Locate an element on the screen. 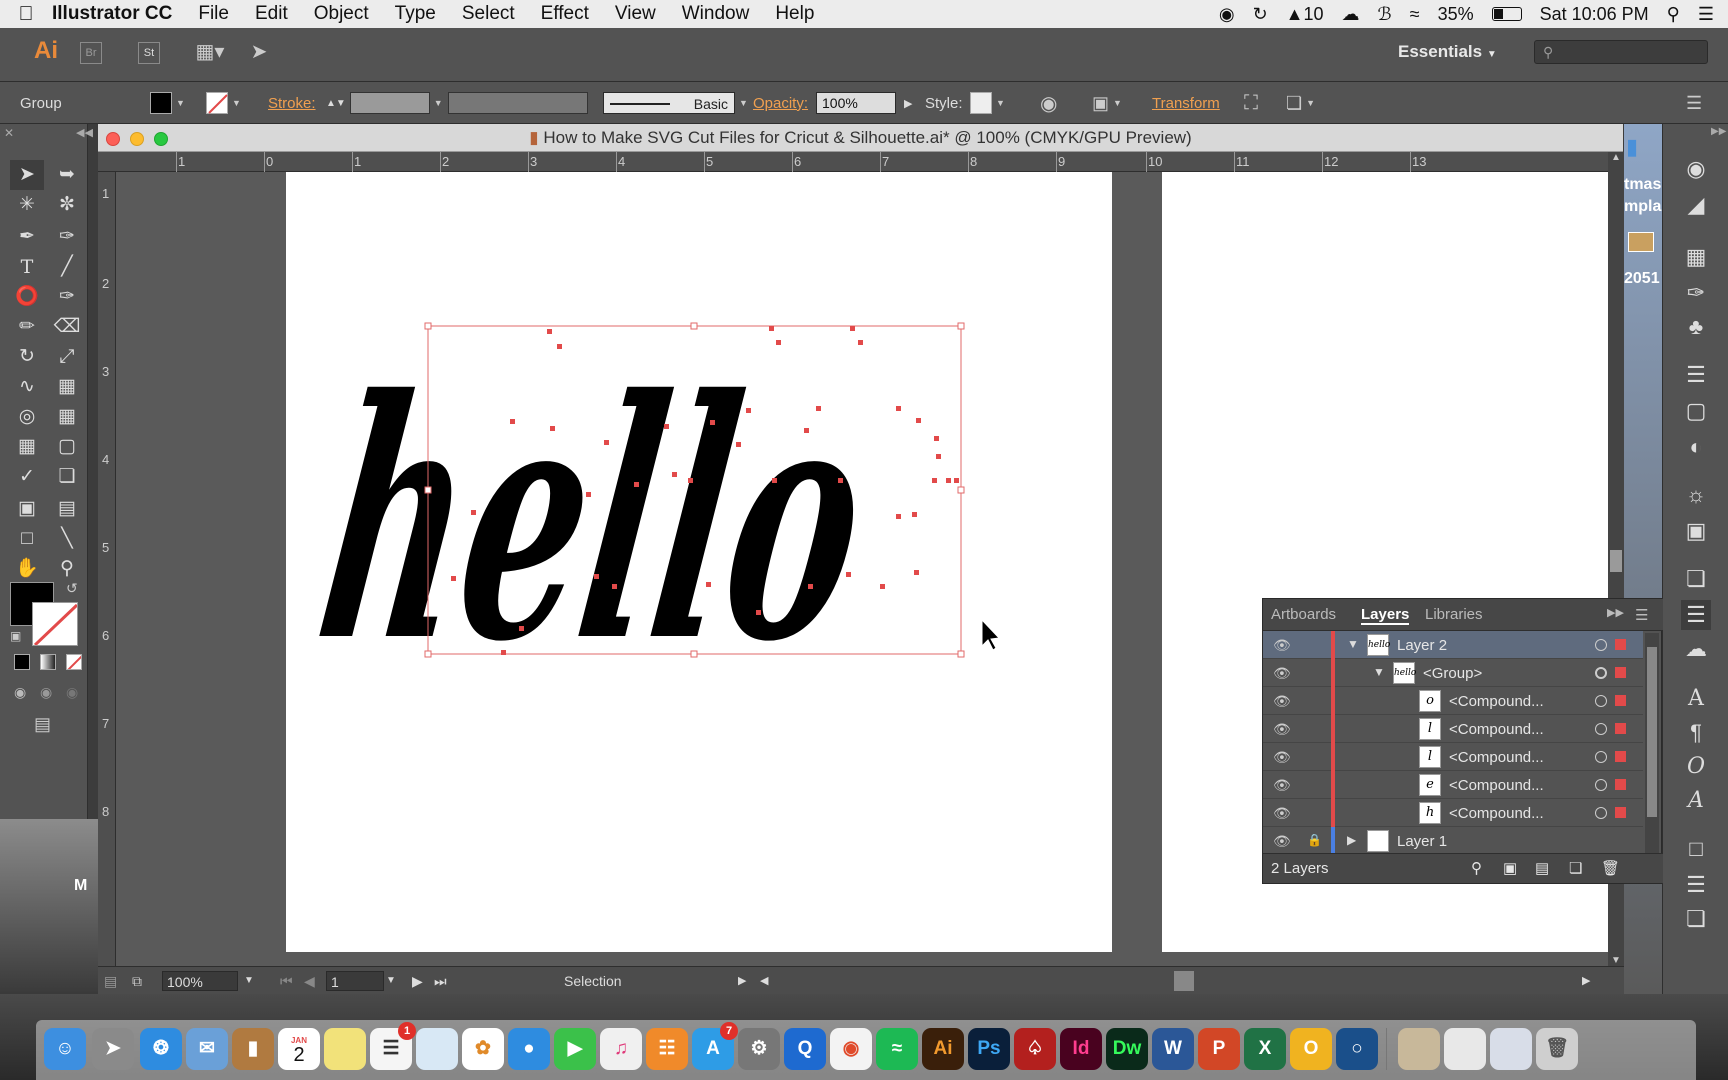  handle-bottom-right is located at coordinates (961, 654).